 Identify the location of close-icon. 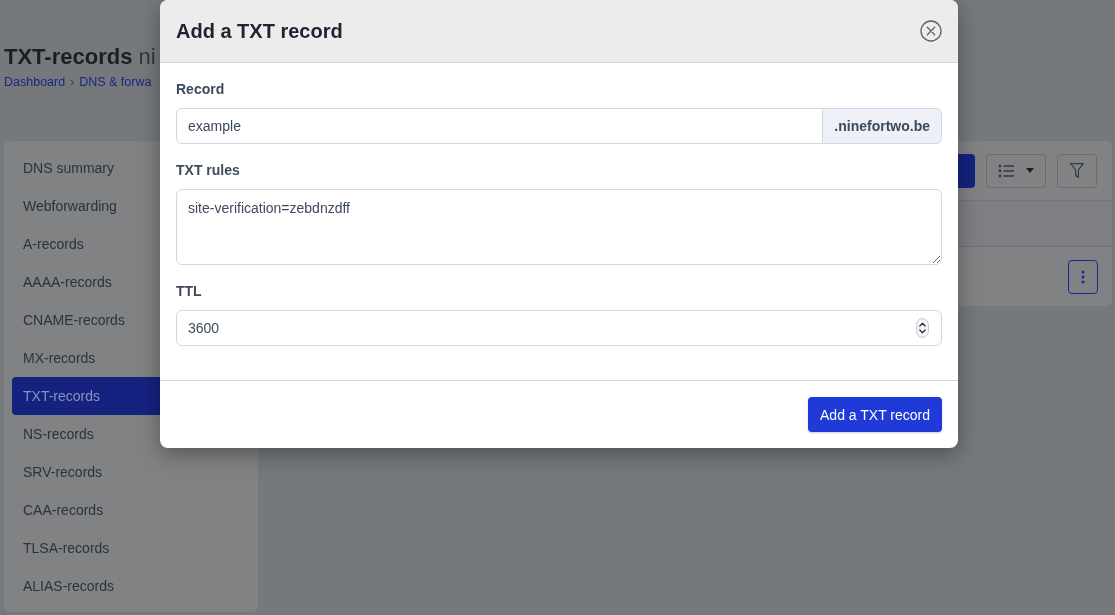
(931, 31).